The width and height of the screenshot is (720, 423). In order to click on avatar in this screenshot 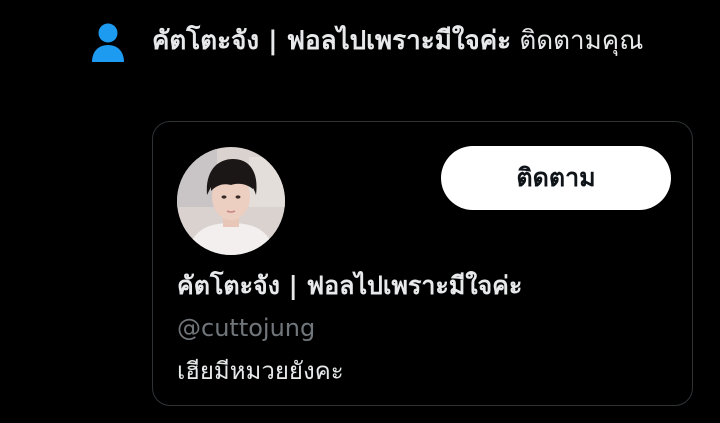, I will do `click(231, 201)`.